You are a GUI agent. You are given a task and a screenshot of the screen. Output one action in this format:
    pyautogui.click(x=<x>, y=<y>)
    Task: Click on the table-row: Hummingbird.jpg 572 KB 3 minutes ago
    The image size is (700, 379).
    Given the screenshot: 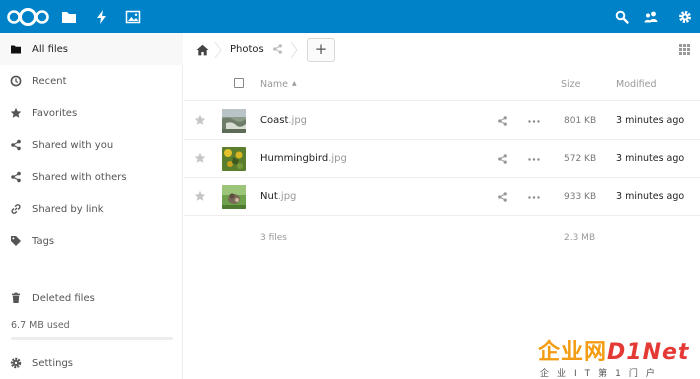 What is the action you would take?
    pyautogui.click(x=442, y=159)
    